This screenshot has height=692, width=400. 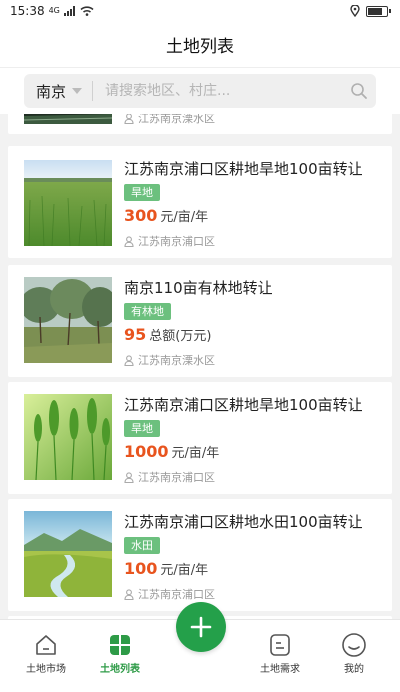 I want to click on plus-icon, so click(x=201, y=627).